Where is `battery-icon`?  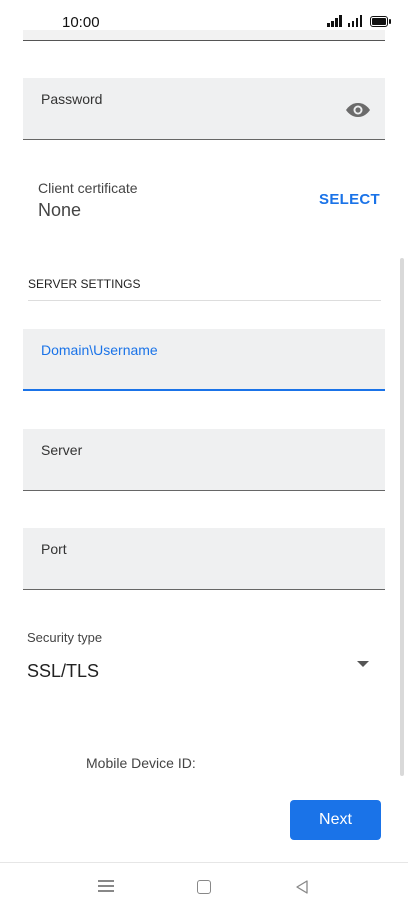
battery-icon is located at coordinates (380, 21).